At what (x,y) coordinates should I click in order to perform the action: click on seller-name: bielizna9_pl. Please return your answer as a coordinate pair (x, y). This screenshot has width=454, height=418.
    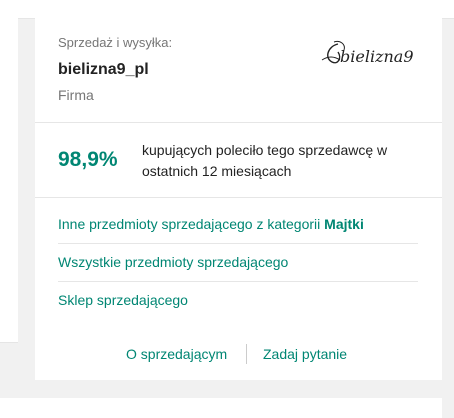
    Looking at the image, I should click on (103, 69).